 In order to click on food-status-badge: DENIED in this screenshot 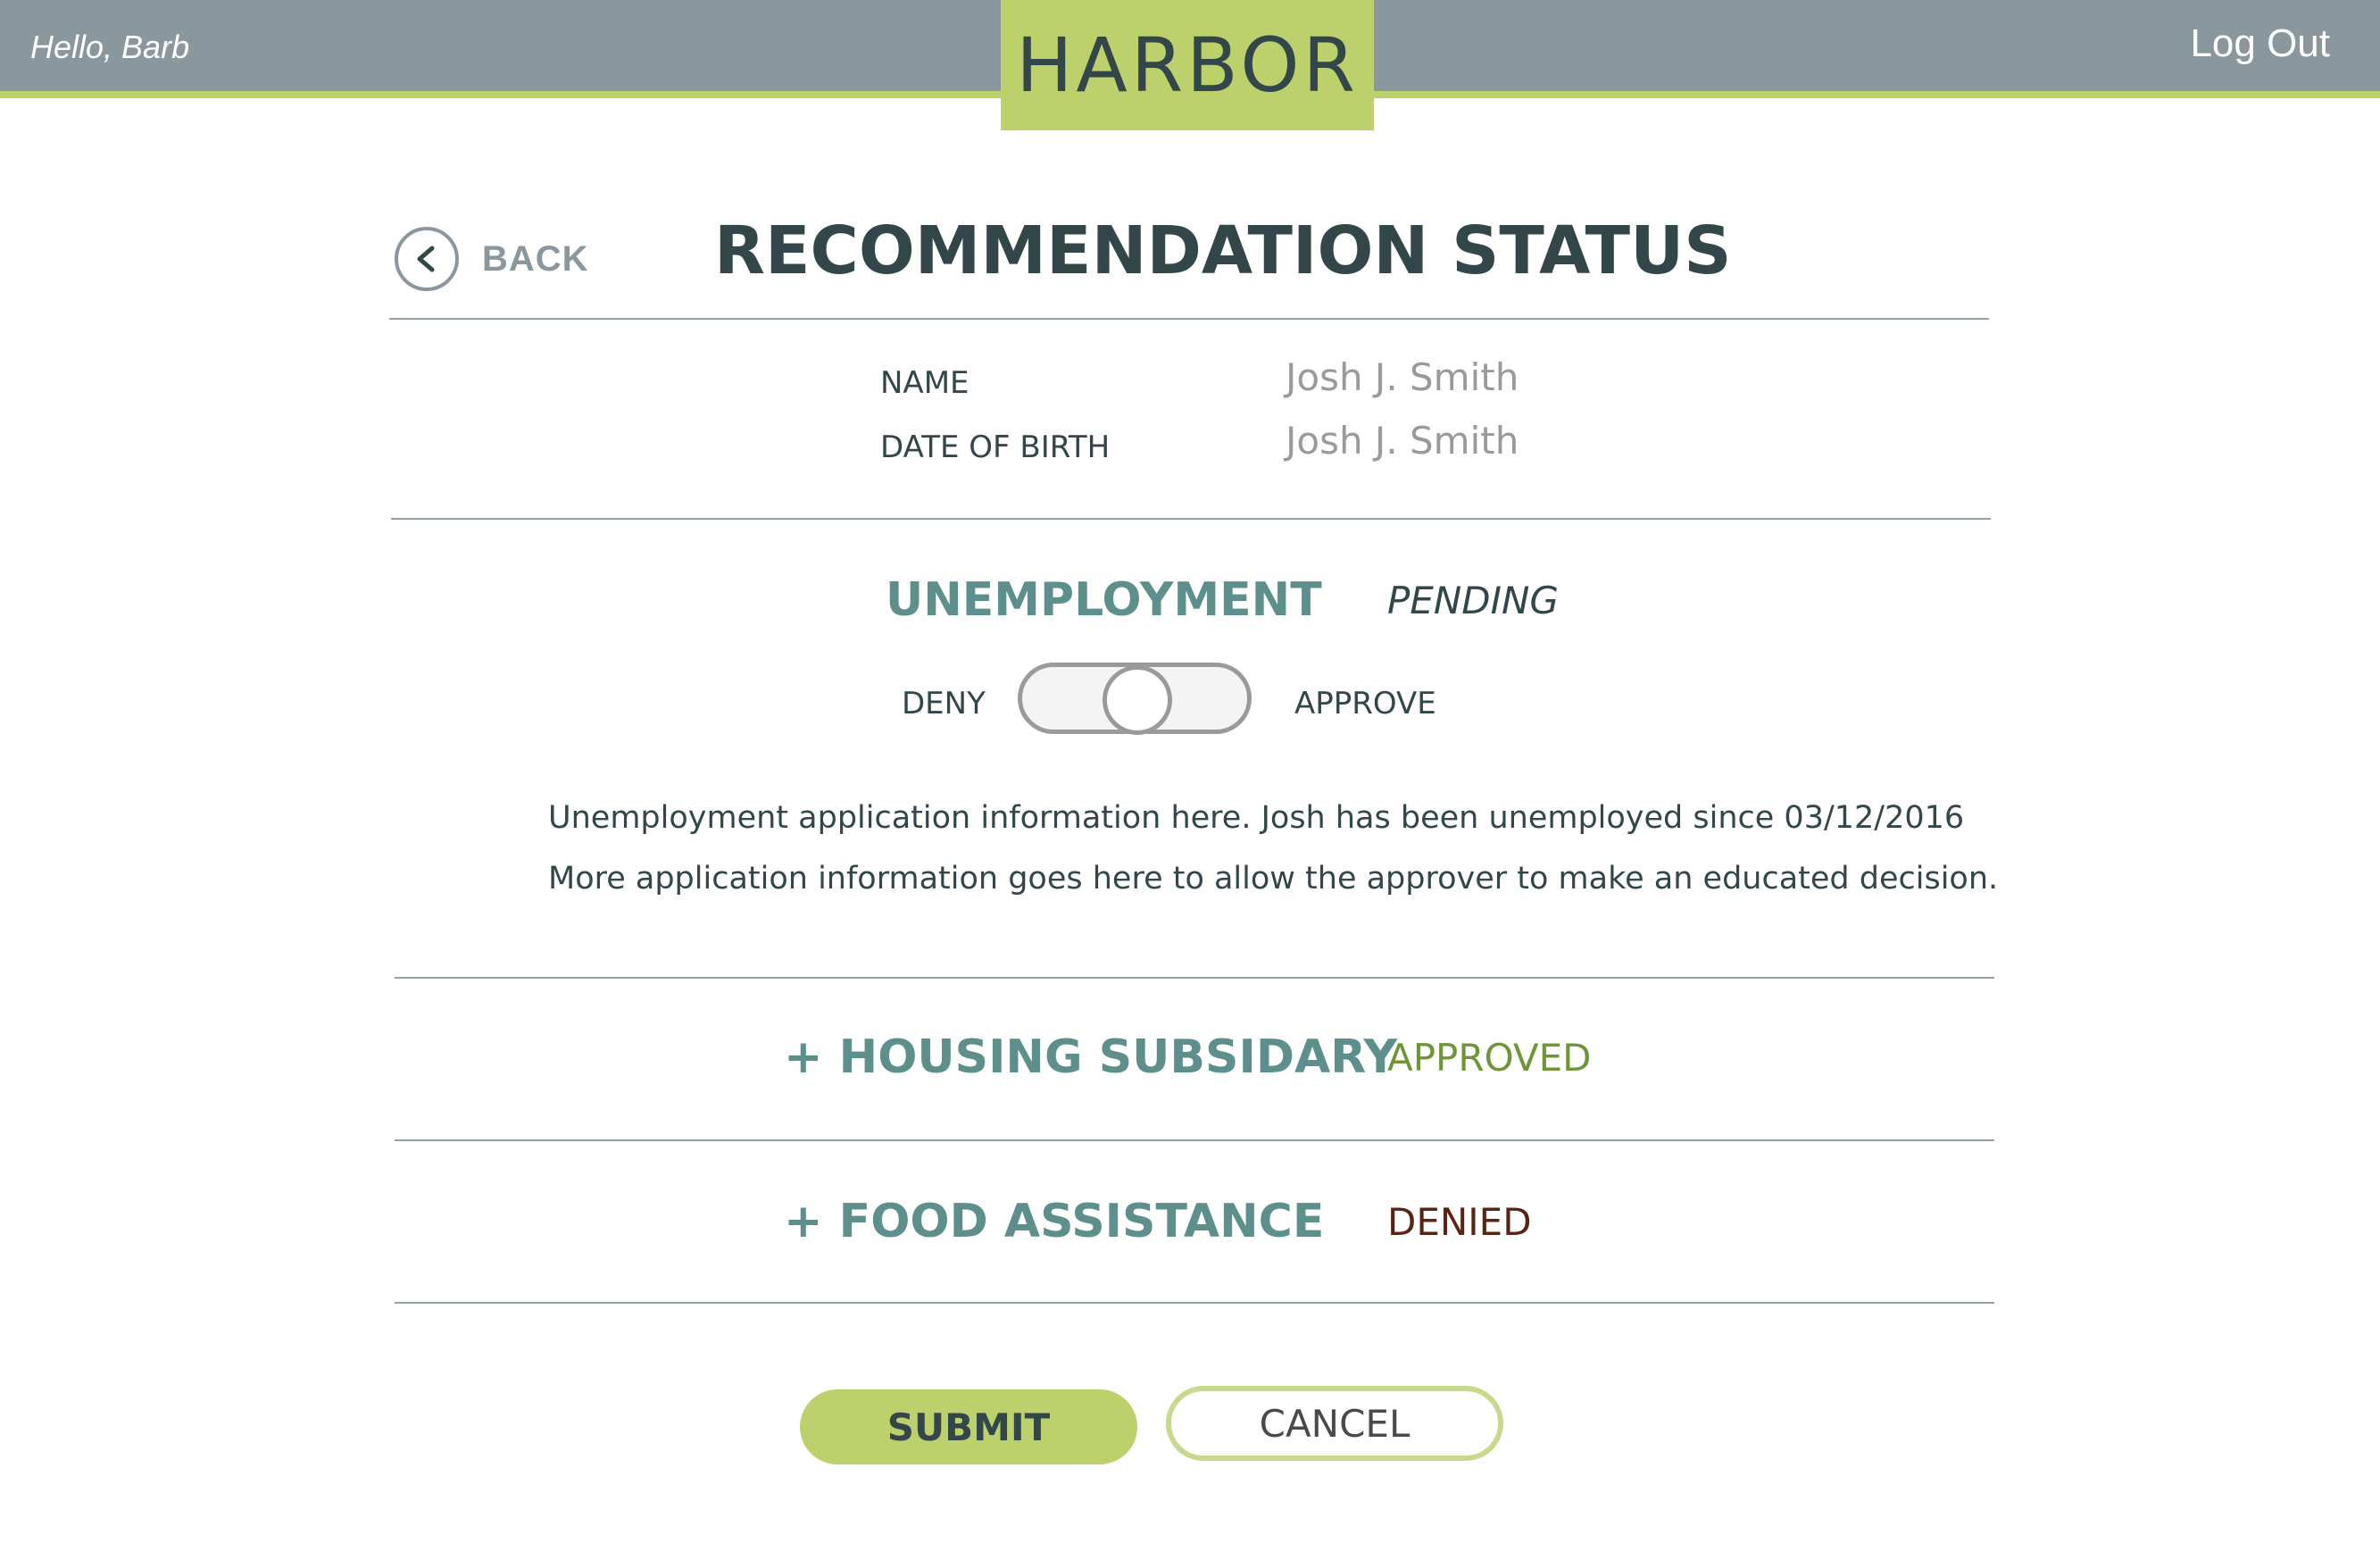, I will do `click(1459, 1222)`.